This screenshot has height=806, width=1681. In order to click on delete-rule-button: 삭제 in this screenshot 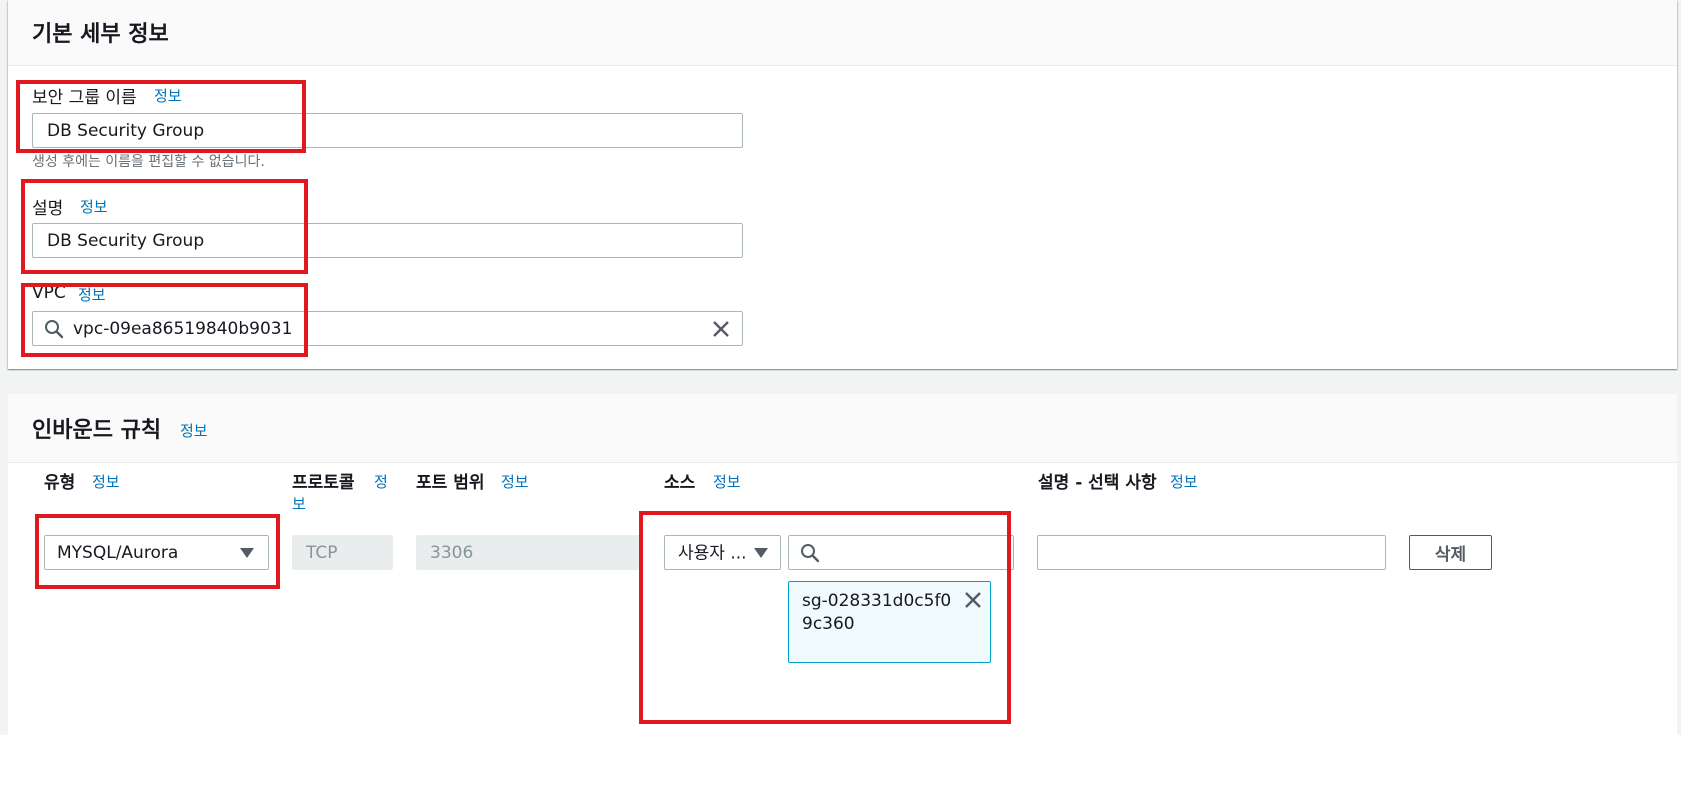, I will do `click(1450, 552)`.